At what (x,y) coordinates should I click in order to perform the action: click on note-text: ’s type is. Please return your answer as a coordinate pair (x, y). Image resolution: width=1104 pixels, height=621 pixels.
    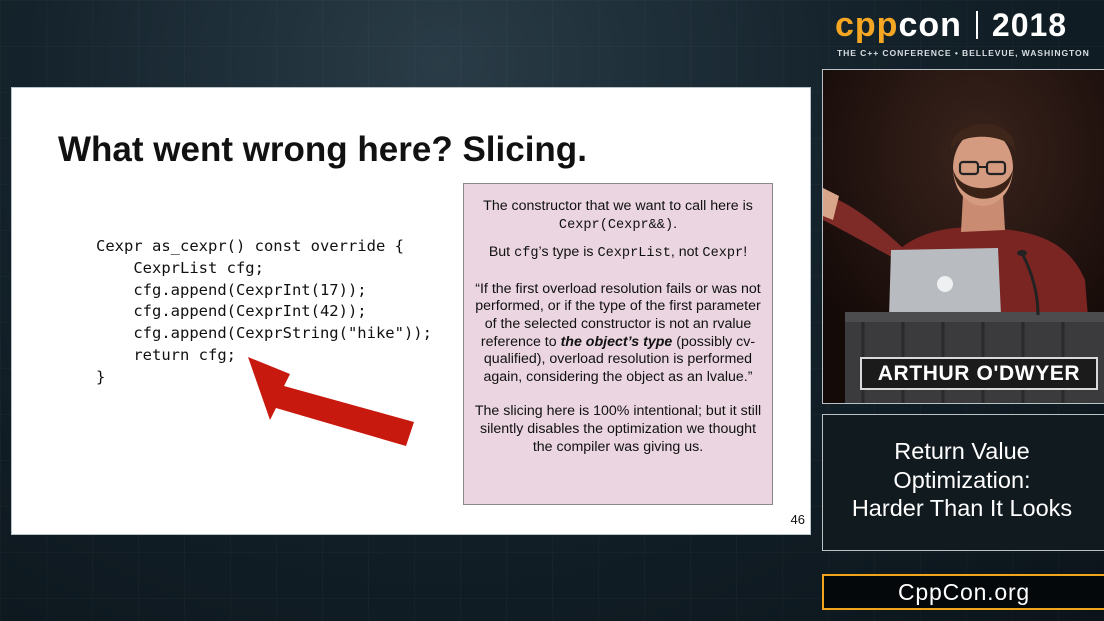
    Looking at the image, I should click on (566, 252).